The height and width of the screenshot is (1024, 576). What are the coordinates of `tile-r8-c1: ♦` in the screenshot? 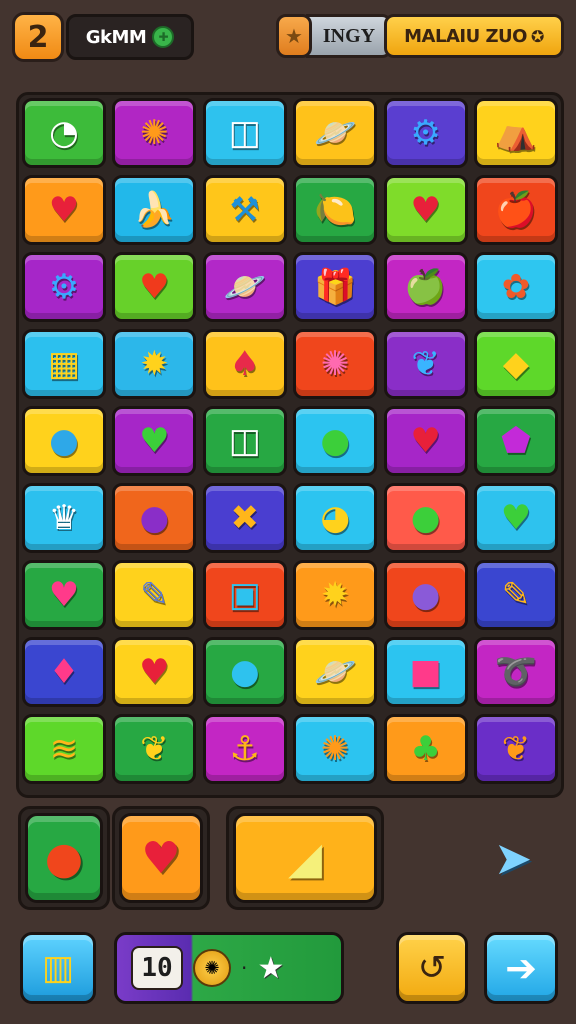 It's located at (64, 672).